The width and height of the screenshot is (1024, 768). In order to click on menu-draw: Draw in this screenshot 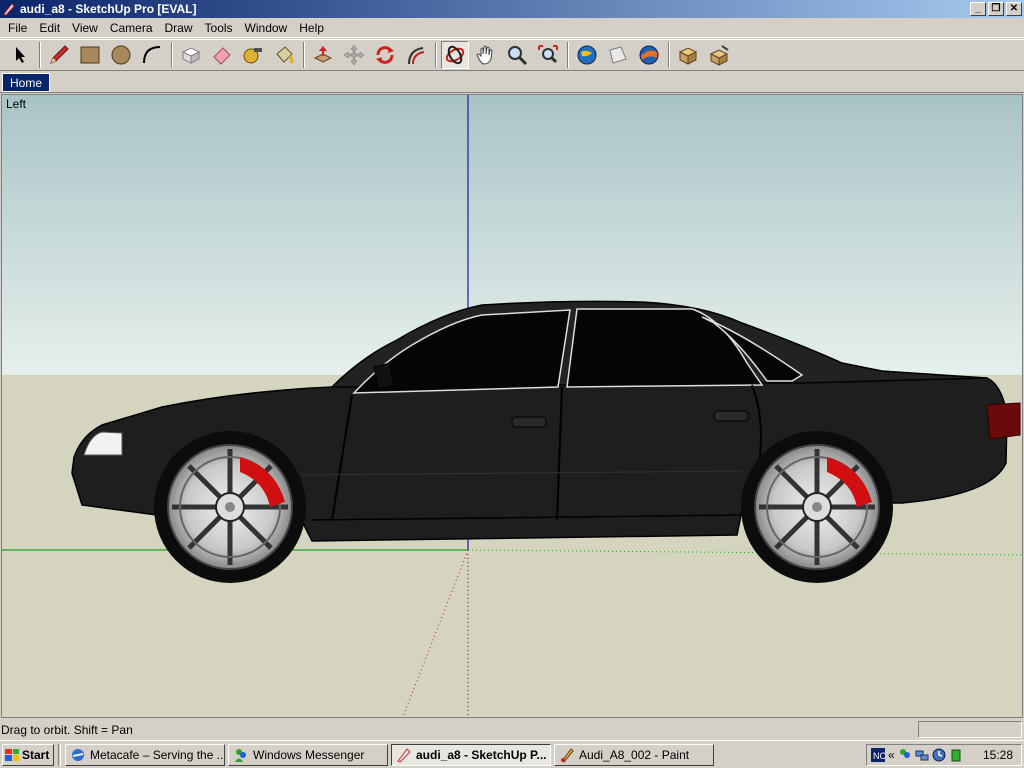, I will do `click(179, 28)`.